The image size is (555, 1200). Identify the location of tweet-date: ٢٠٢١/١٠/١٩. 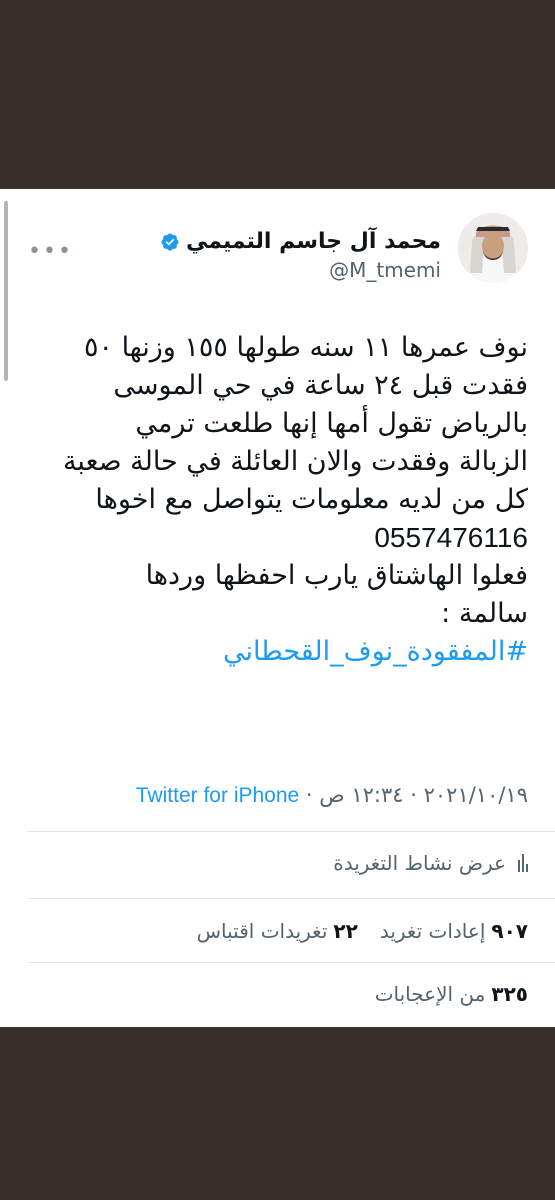
(475, 795).